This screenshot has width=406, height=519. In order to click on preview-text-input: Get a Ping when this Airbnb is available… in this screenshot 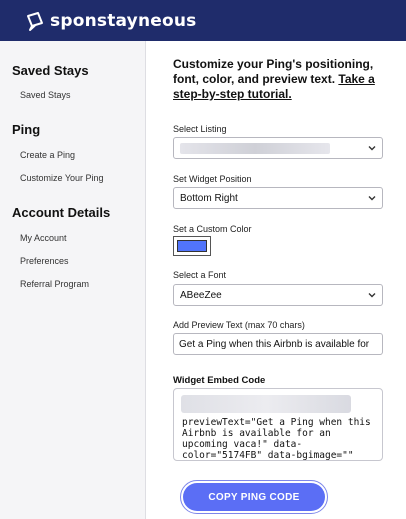, I will do `click(278, 344)`.